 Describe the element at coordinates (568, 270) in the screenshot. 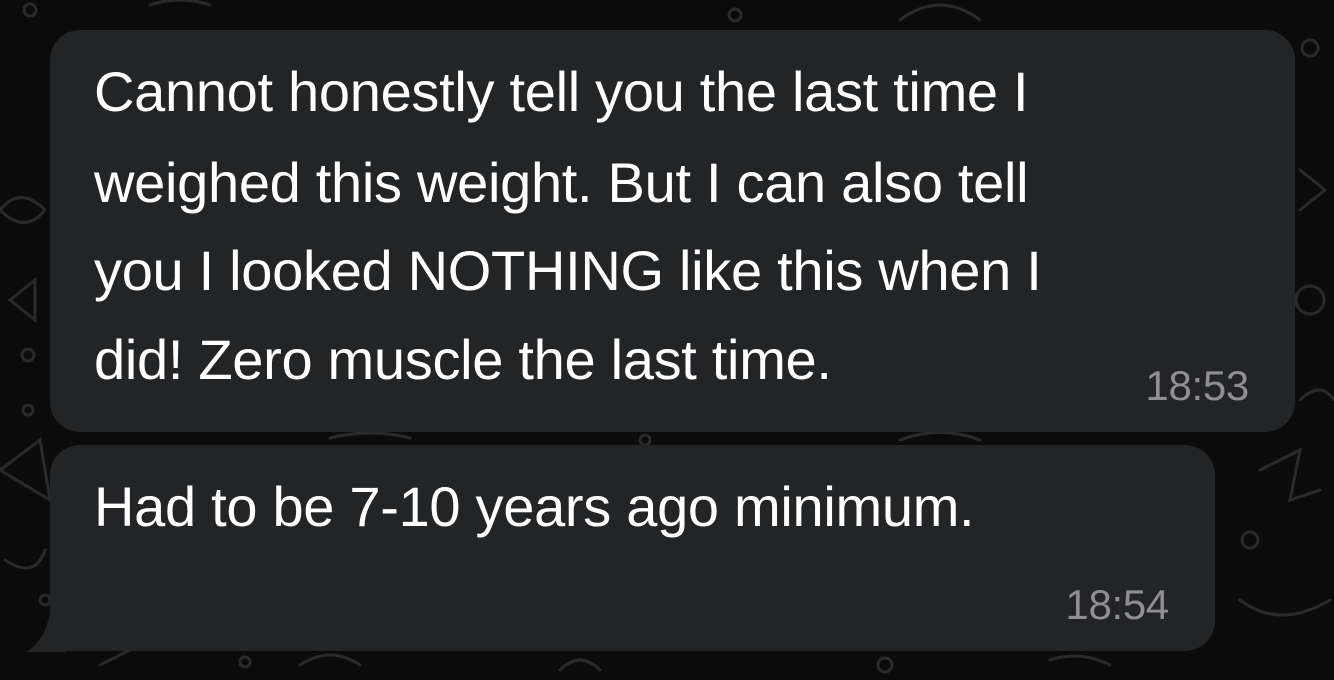

I see `message-text-line: you I looked NOTHING like this when I` at that location.